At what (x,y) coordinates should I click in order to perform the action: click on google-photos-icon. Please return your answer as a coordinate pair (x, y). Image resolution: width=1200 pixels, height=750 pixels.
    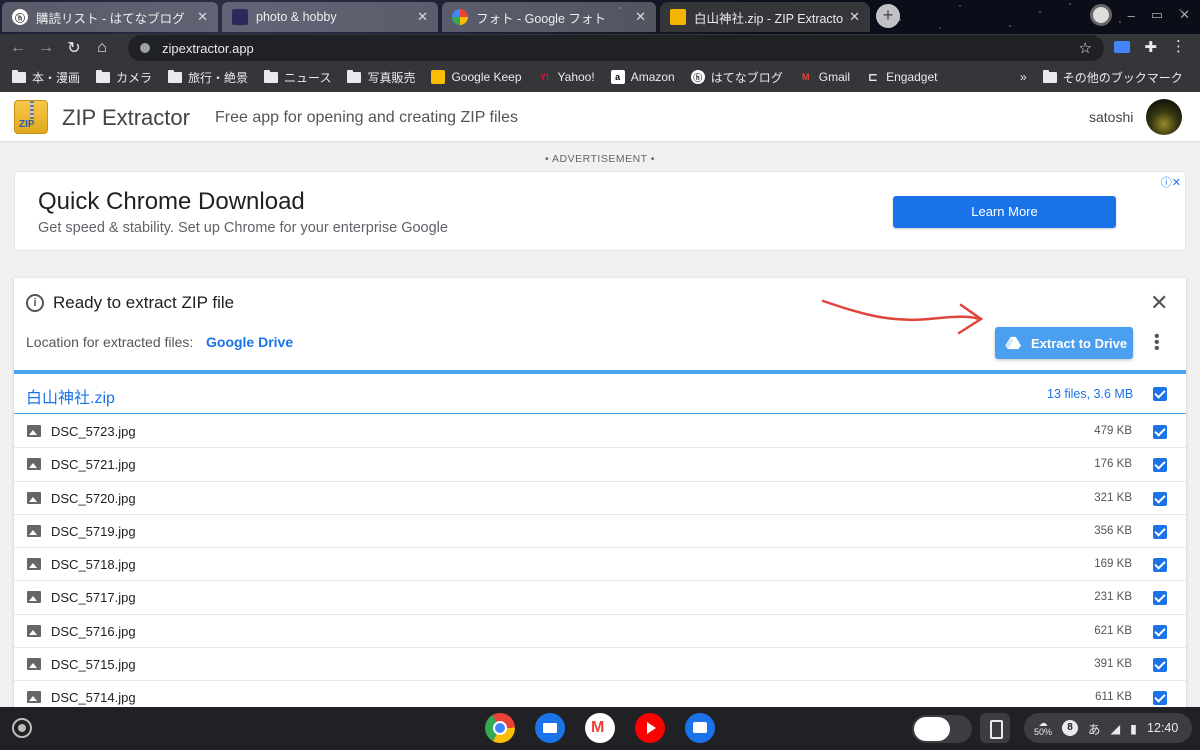
    Looking at the image, I should click on (460, 17).